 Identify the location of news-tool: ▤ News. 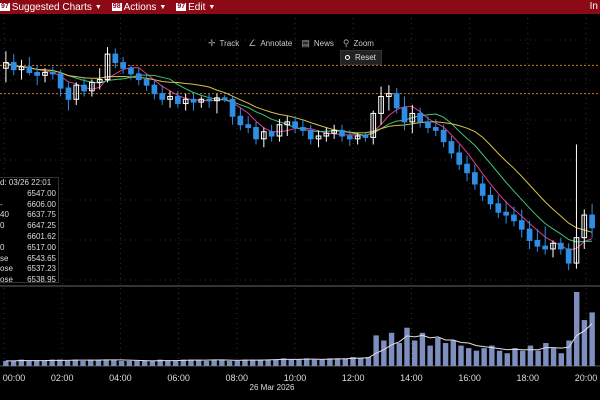
(317, 43).